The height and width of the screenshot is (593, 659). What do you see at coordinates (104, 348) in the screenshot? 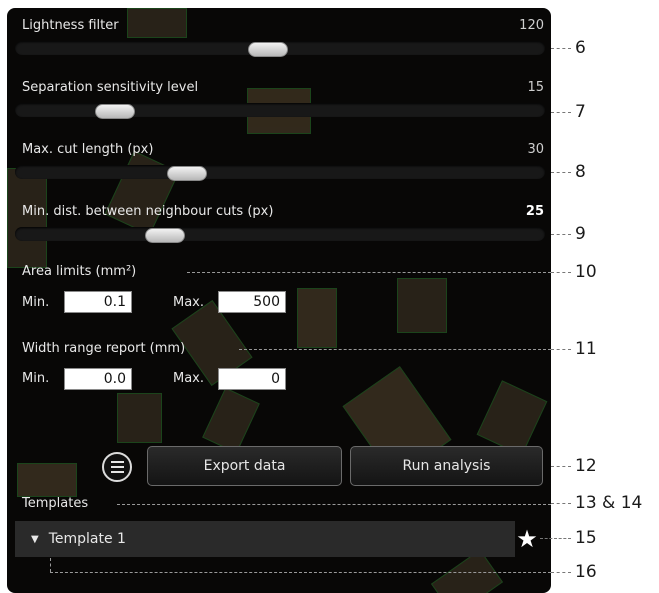
I see `width-range-title: Width range report (mm)` at bounding box center [104, 348].